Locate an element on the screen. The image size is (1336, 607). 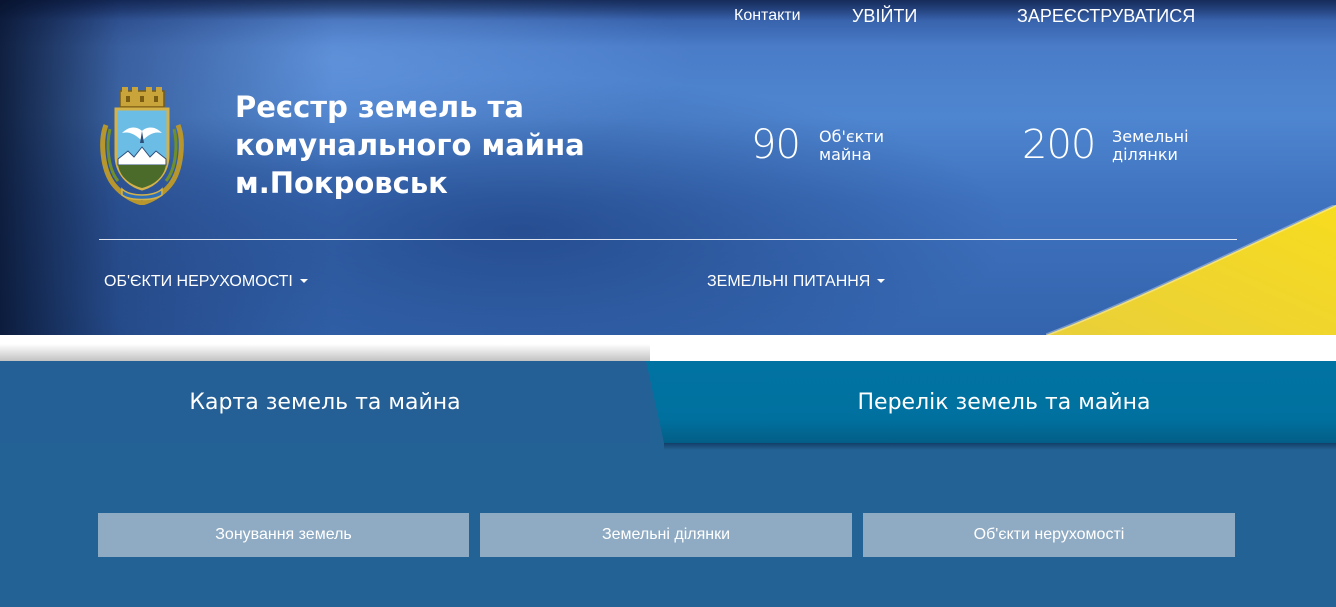
tab-list: Перелік земель та майна is located at coordinates (991, 402).